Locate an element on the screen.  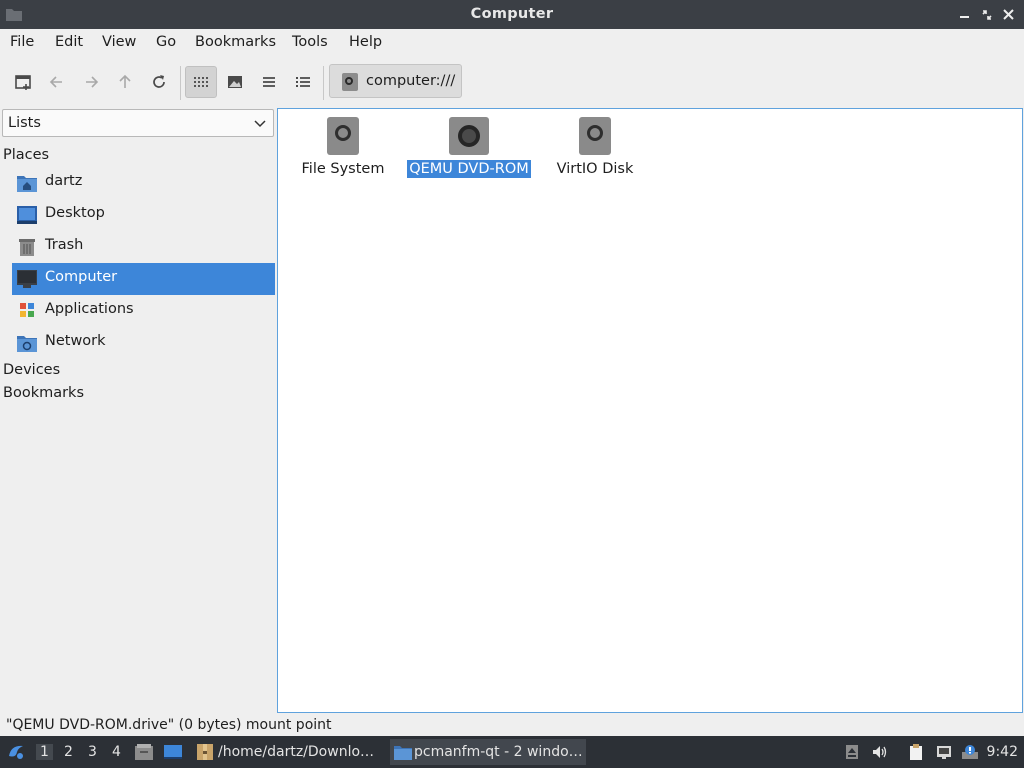
archive-icon is located at coordinates (205, 752).